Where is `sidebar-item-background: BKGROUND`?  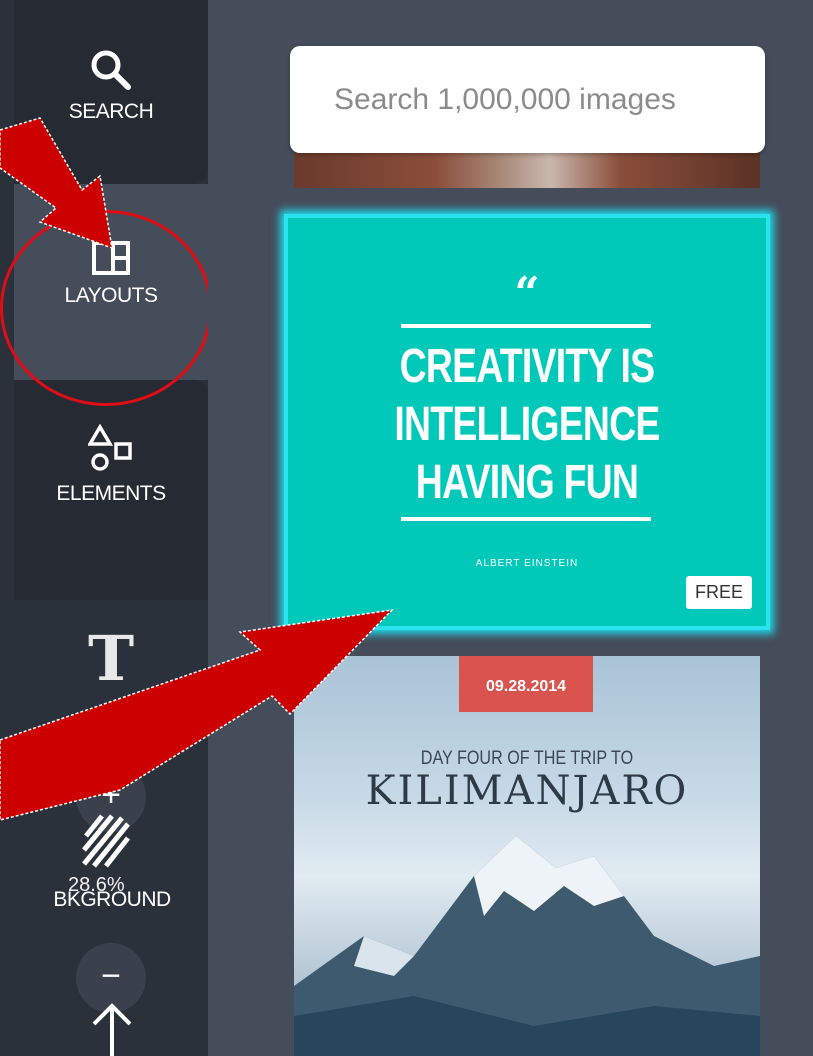
sidebar-item-background: BKGROUND is located at coordinates (112, 900).